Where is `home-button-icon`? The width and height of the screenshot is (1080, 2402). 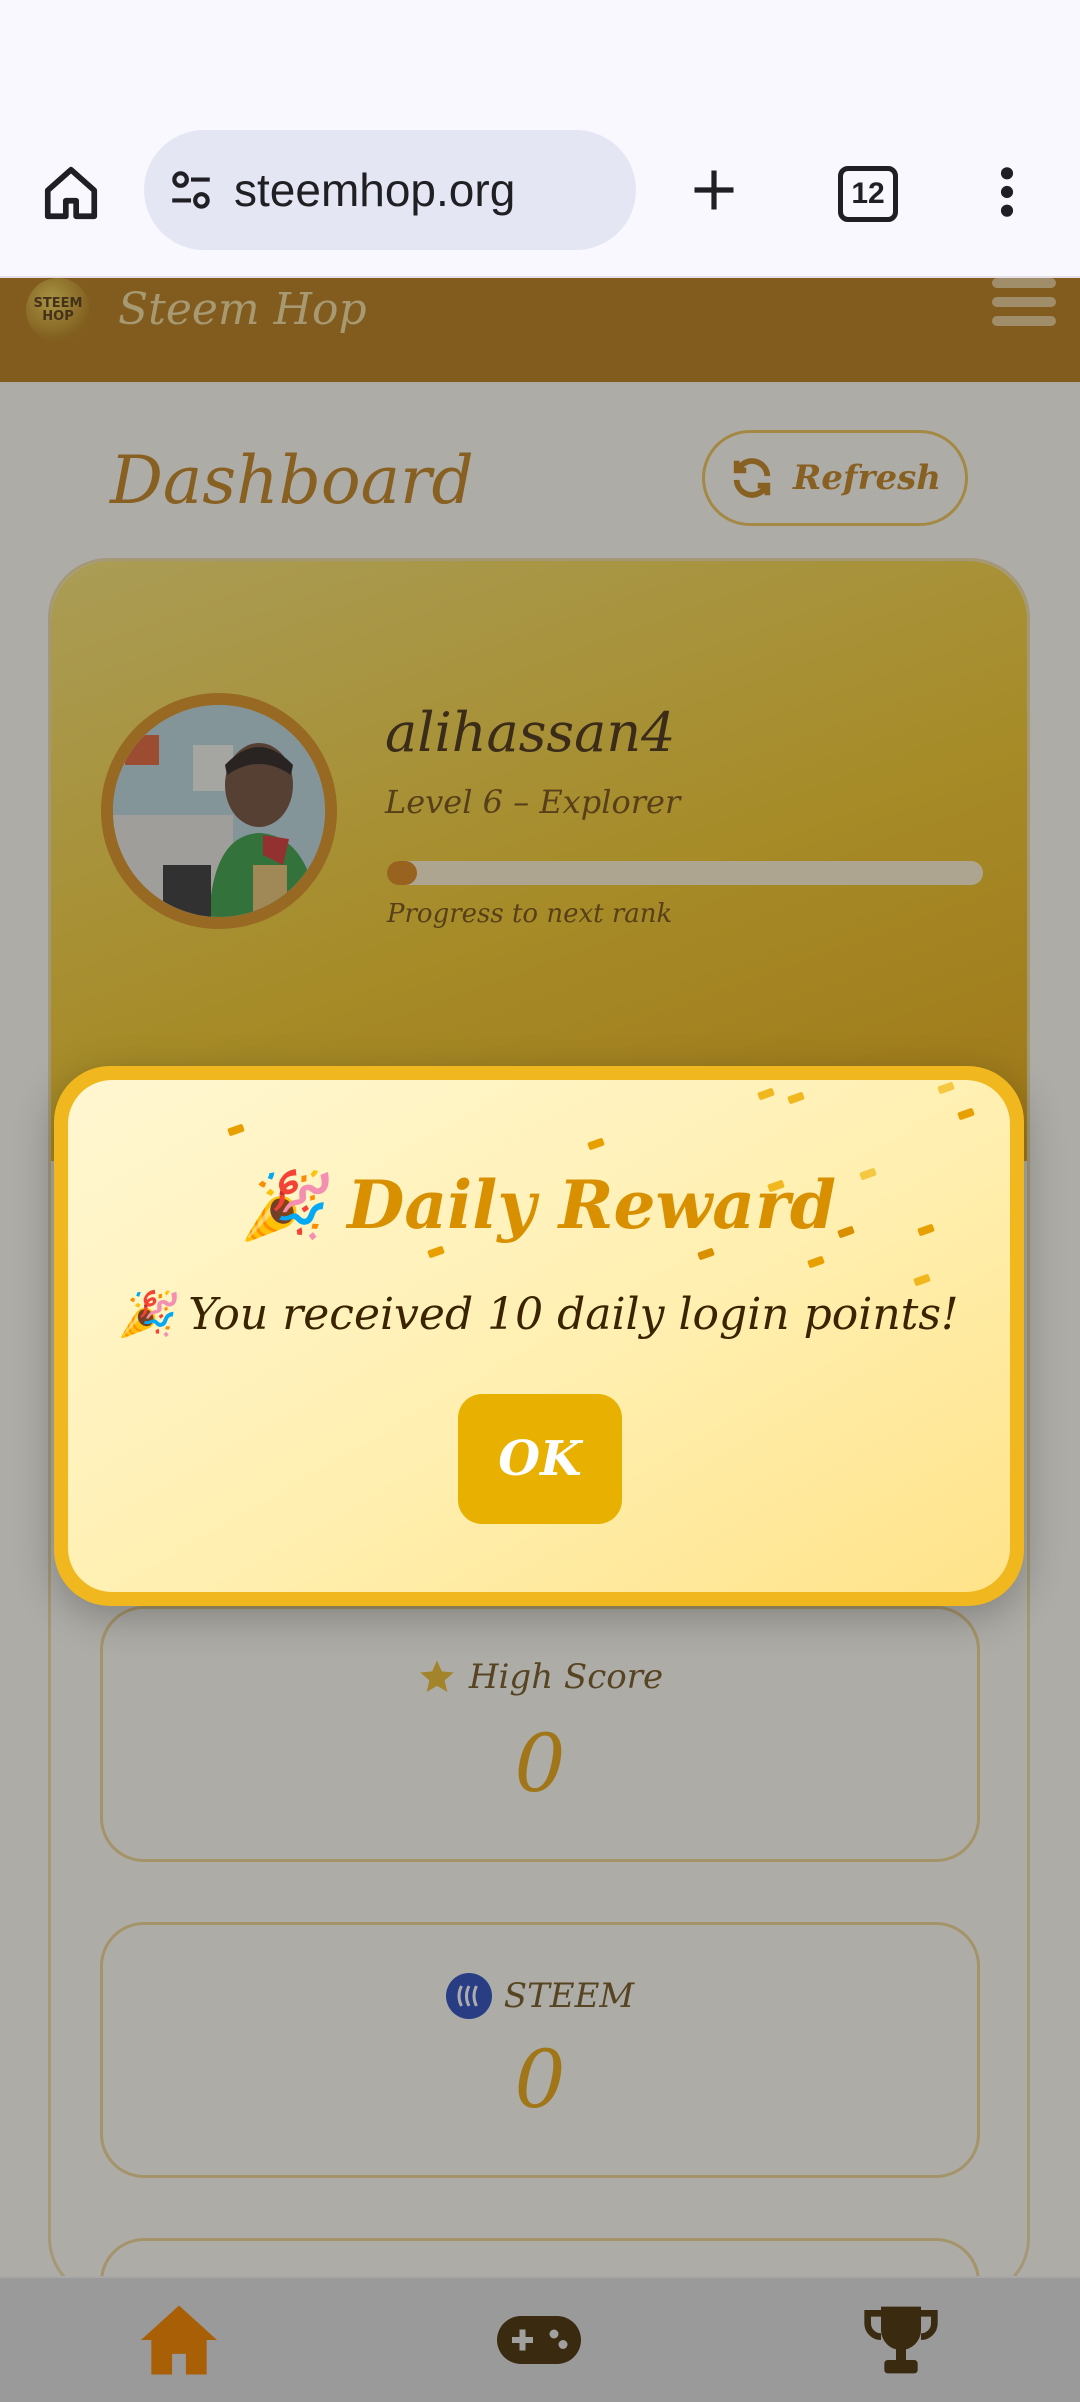
home-button-icon is located at coordinates (71, 193).